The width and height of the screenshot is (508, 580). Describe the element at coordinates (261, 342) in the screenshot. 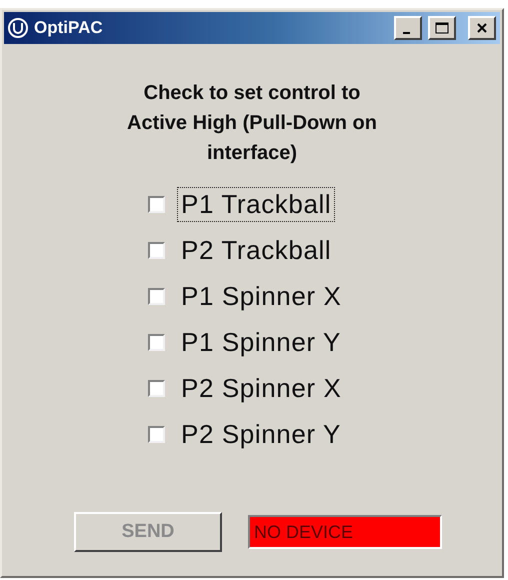

I see `checkbox-label: P1 Spinner Y` at that location.